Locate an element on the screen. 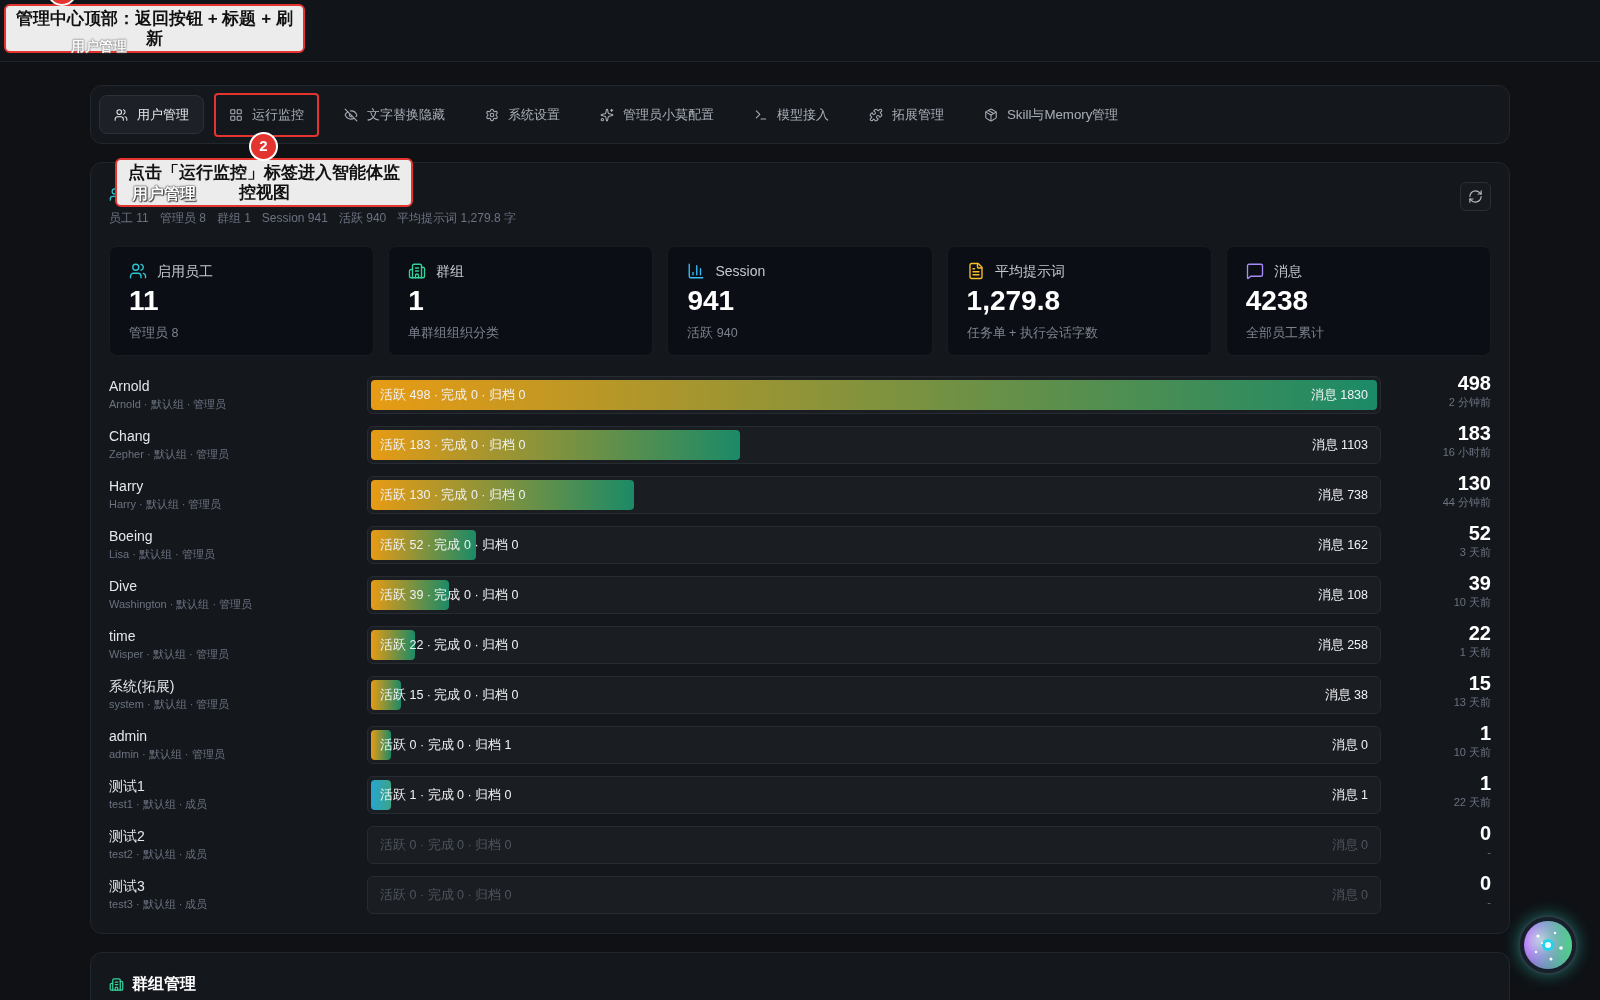 The image size is (1600, 1000). stat-value: 1,279.8 is located at coordinates (1013, 301).